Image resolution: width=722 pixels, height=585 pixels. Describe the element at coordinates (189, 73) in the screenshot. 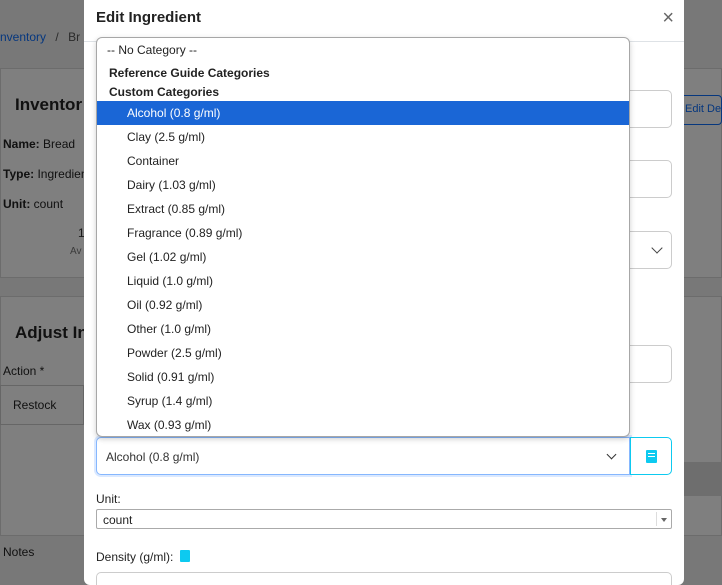

I see `dropdown-group-reference: Reference Guide Categories` at that location.